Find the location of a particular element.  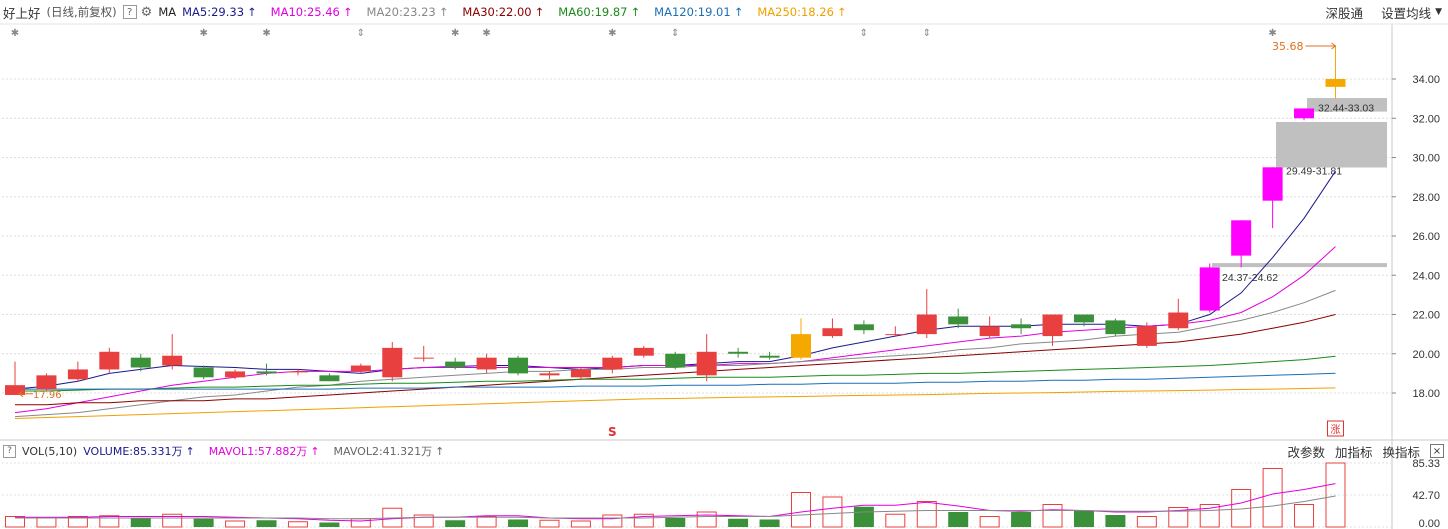

y-tick-label: 30.00 is located at coordinates (1426, 159).